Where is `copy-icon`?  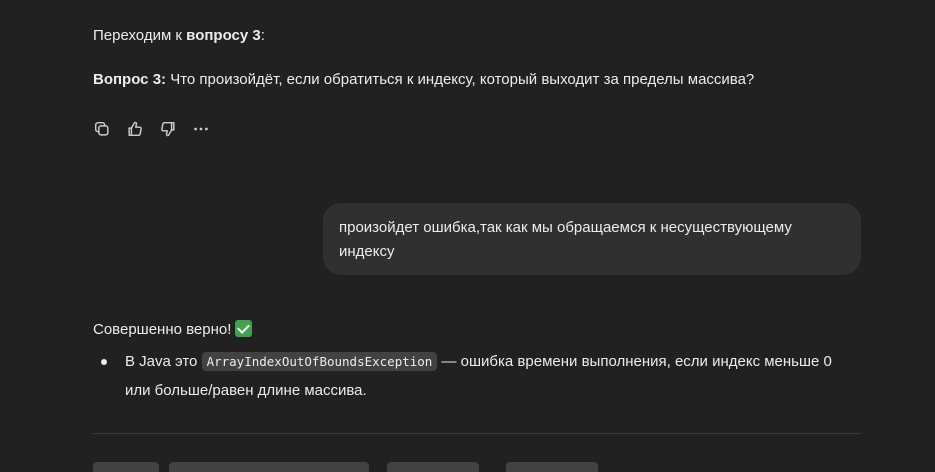
copy-icon is located at coordinates (101, 128).